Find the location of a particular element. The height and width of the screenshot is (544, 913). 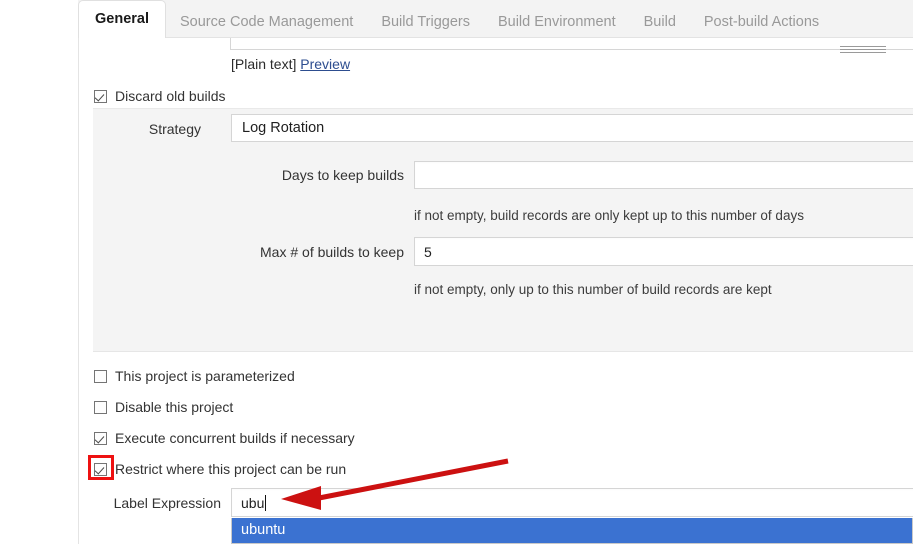

max-builds-to-keep-label: Max # of builds to keep is located at coordinates (332, 252).